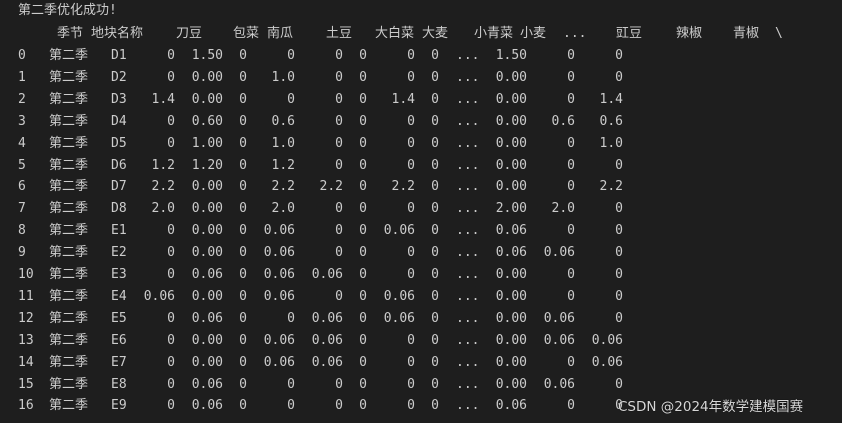 This screenshot has width=842, height=423. I want to click on row-index: 4, so click(22, 143).